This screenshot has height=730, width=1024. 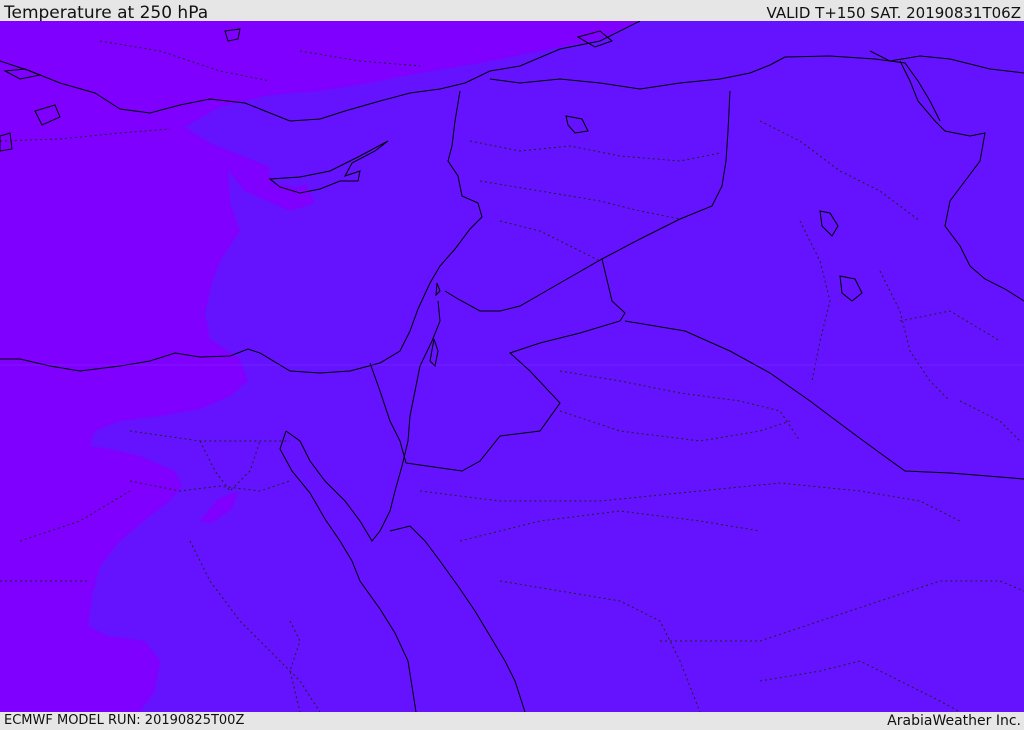 I want to click on map-title: Temperature at 250 hPa, so click(x=106, y=13).